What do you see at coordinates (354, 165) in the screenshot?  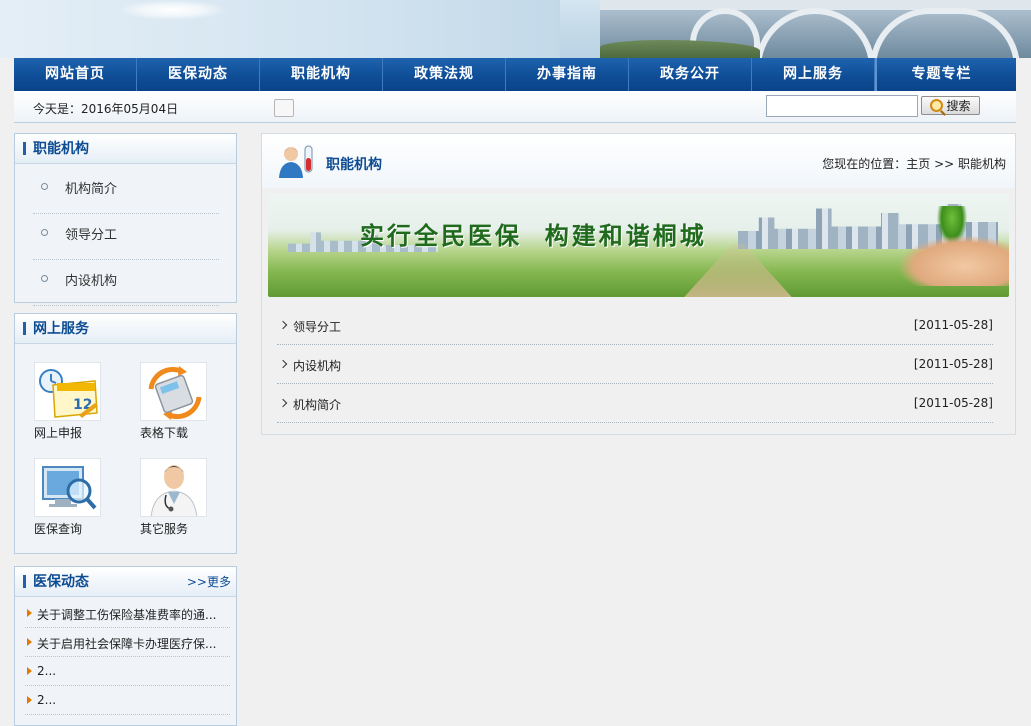 I see `page-title: 职能机构` at bounding box center [354, 165].